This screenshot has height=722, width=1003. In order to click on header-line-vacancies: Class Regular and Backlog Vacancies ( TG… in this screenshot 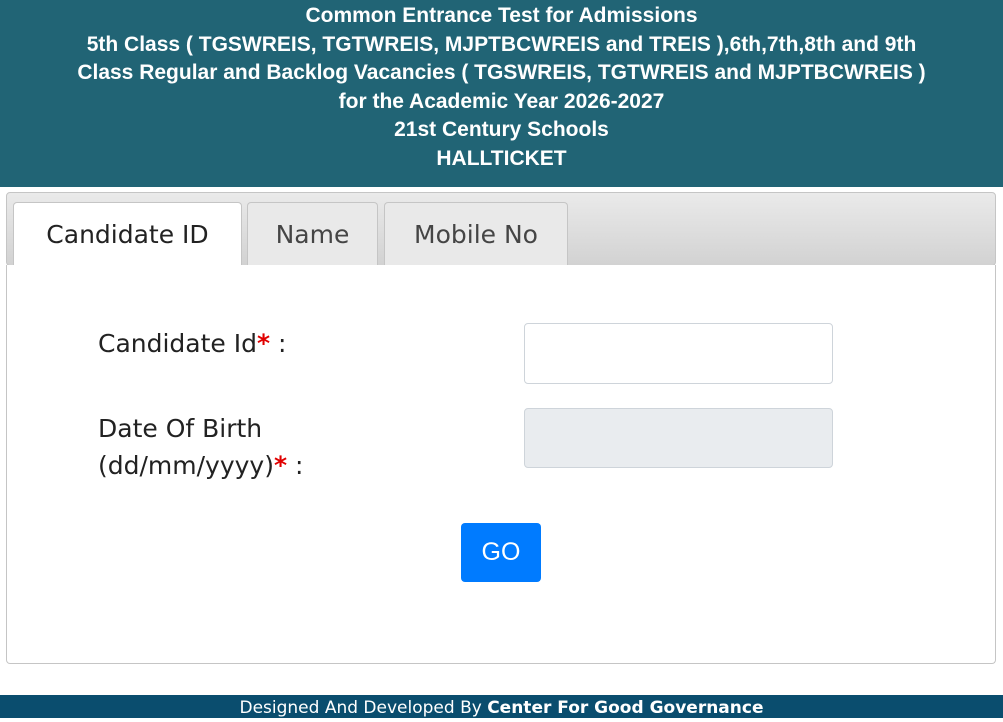, I will do `click(501, 73)`.